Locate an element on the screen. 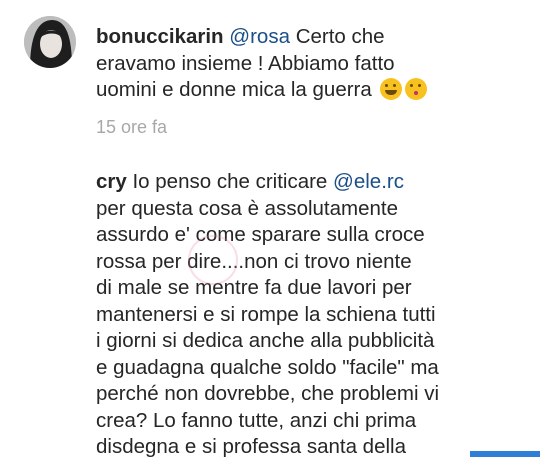 Image resolution: width=540 pixels, height=461 pixels. watermark-logo is located at coordinates (213, 260).